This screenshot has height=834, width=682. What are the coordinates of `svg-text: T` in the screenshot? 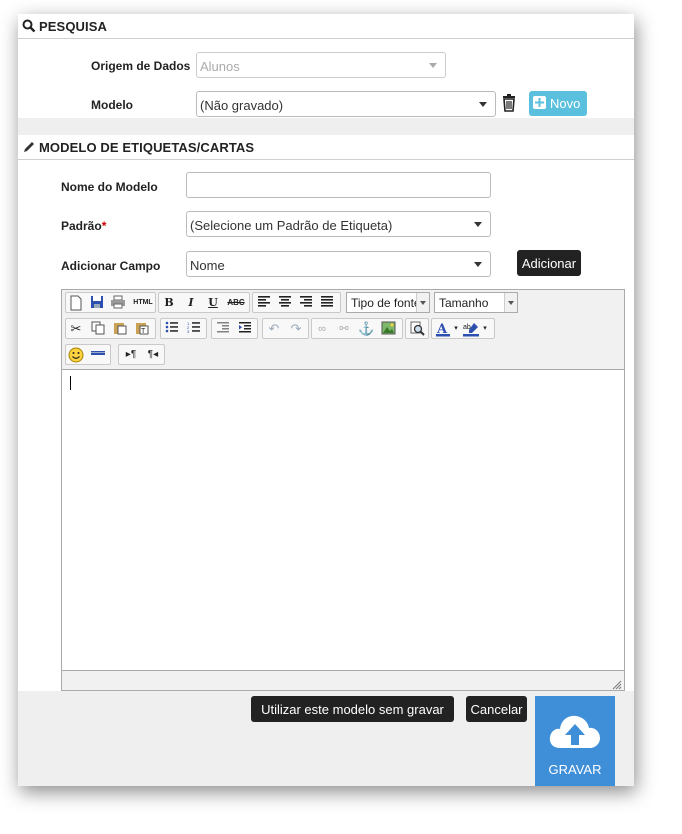 It's located at (143, 331).